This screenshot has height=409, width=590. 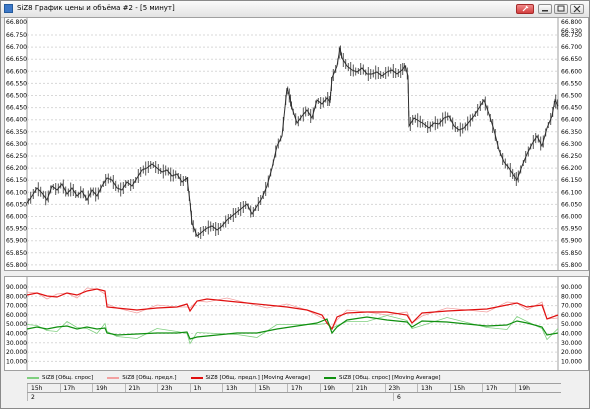 I want to click on volume-label-left: 40.000, so click(x=16, y=334).